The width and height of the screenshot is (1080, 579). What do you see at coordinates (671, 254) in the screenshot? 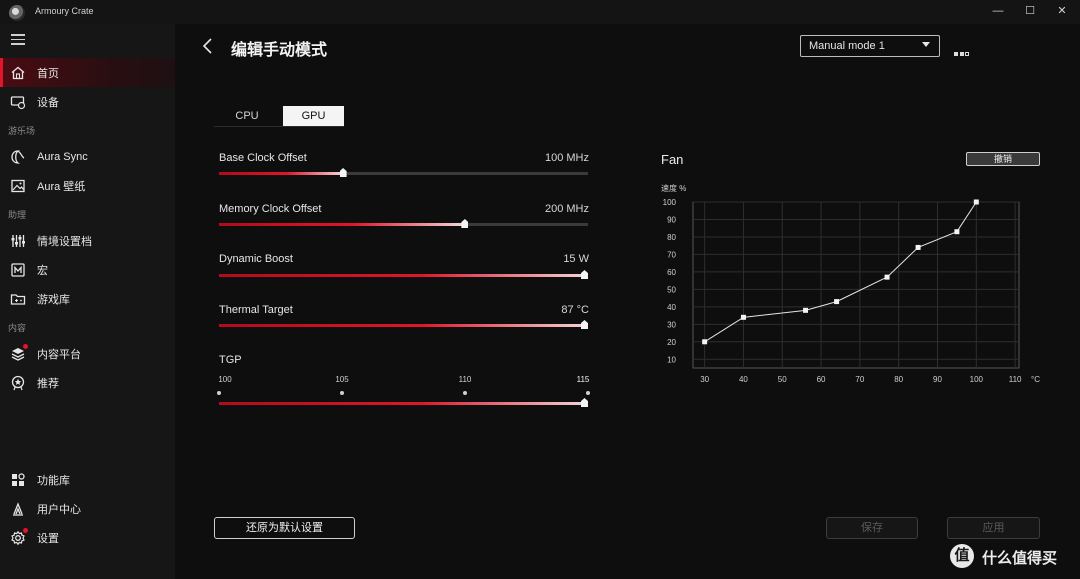
I see `y-tick-label: 70` at bounding box center [671, 254].